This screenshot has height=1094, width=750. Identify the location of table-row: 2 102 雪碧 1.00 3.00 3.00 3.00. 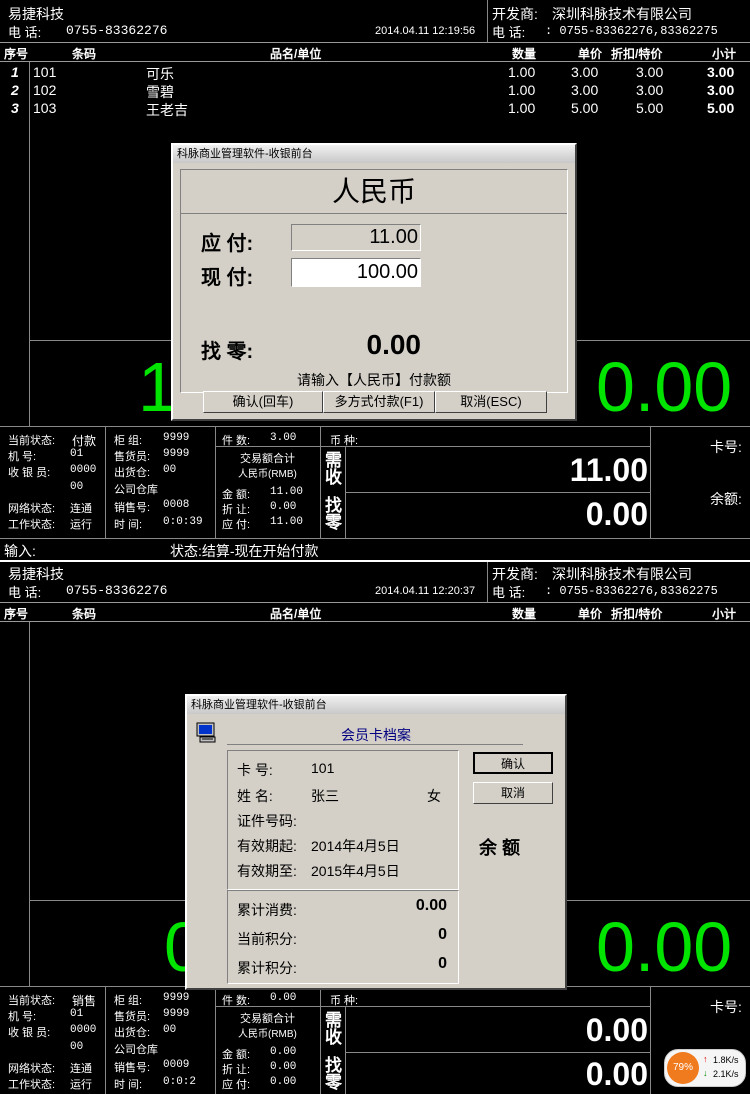
(375, 91).